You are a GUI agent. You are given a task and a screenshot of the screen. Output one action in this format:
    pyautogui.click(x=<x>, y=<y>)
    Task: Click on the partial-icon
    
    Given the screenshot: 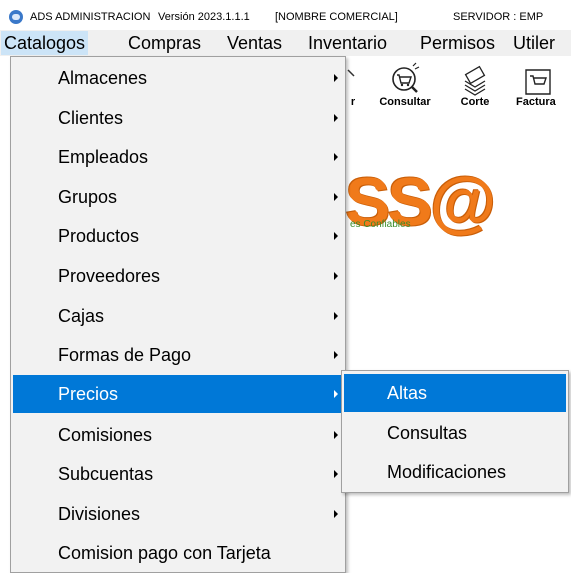 What is the action you would take?
    pyautogui.click(x=351, y=73)
    